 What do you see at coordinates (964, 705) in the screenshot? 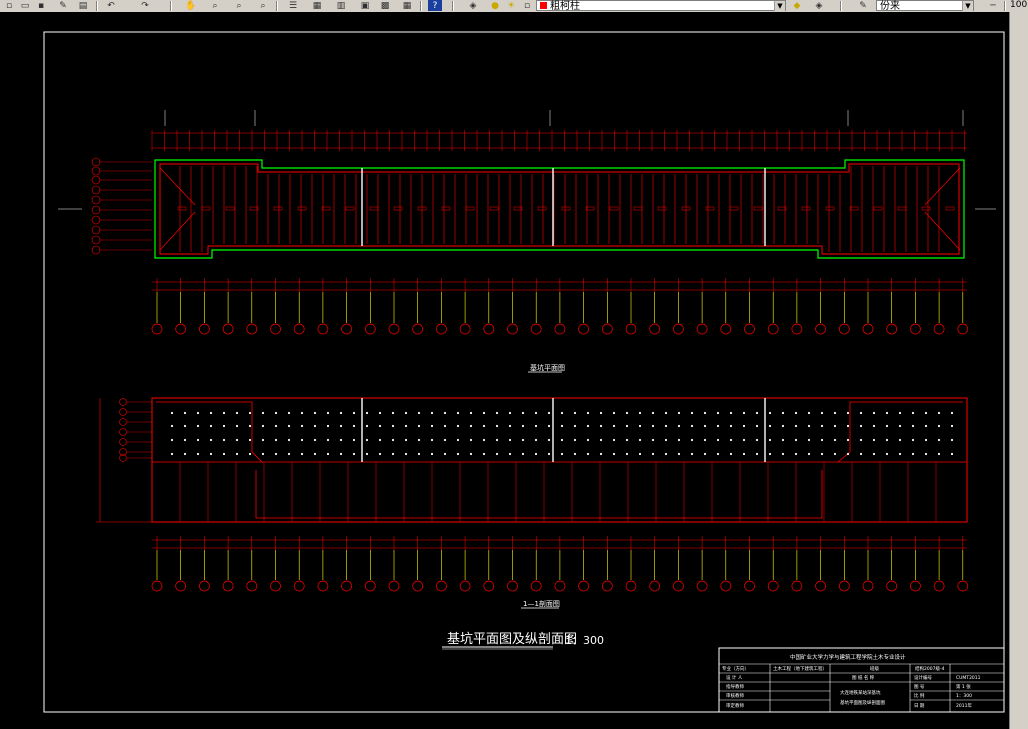
I see `tb-cell: 2011年` at bounding box center [964, 705].